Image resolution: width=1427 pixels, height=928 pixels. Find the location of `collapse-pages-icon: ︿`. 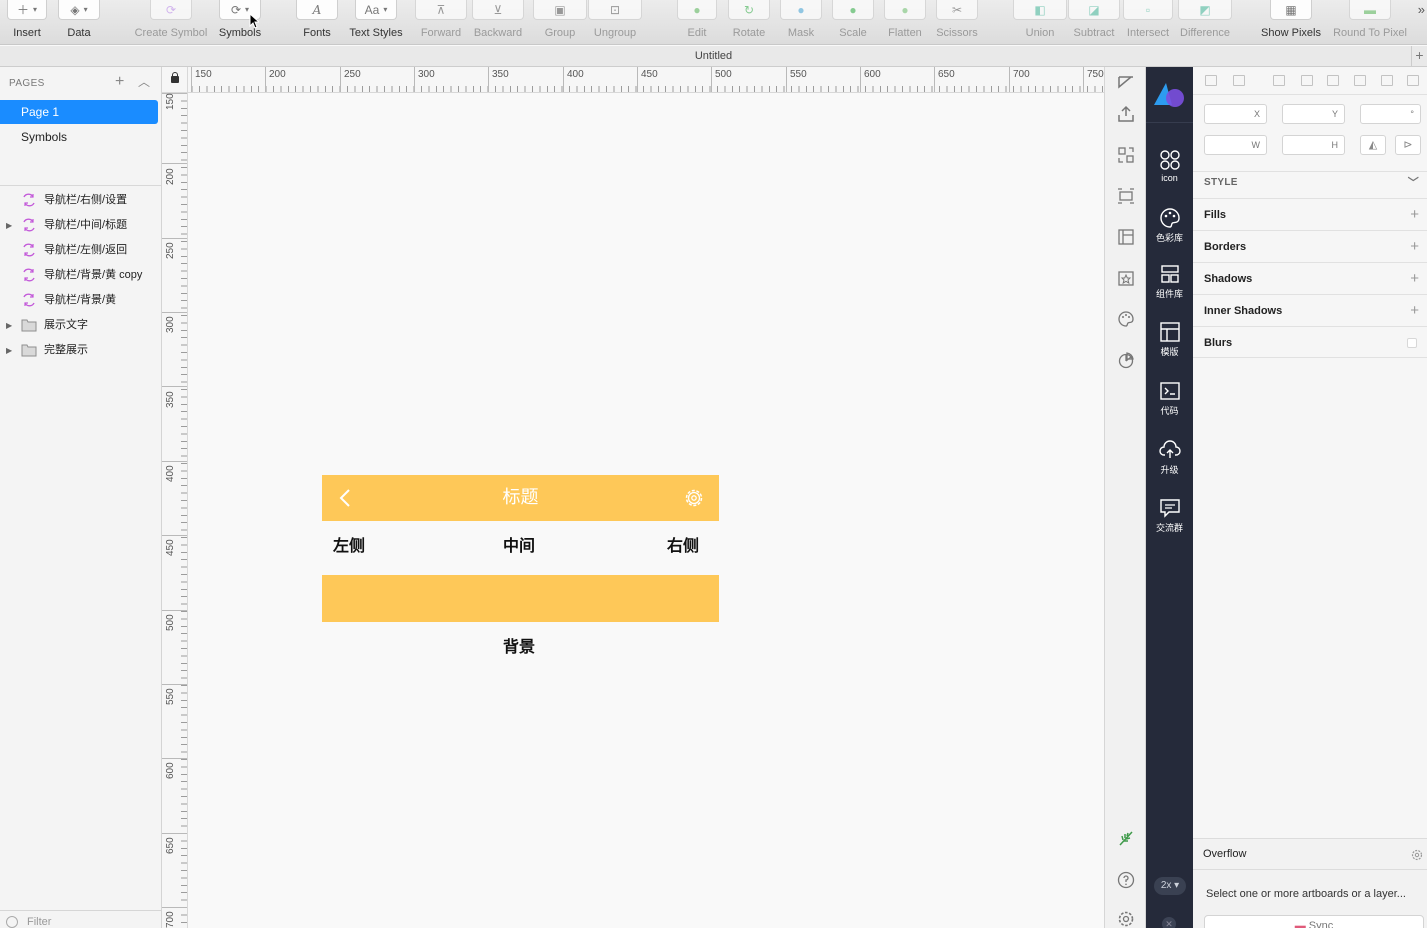

collapse-pages-icon: ︿ is located at coordinates (144, 81).